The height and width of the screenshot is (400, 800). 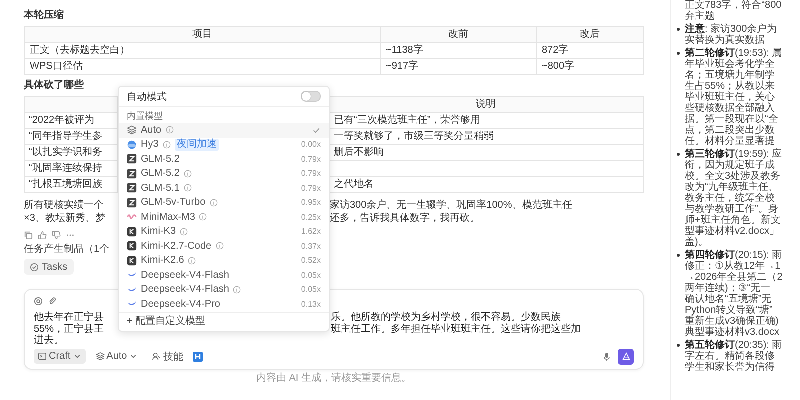 What do you see at coordinates (65, 136) in the screenshot?
I see `table-cell: “同年指导学生参` at bounding box center [65, 136].